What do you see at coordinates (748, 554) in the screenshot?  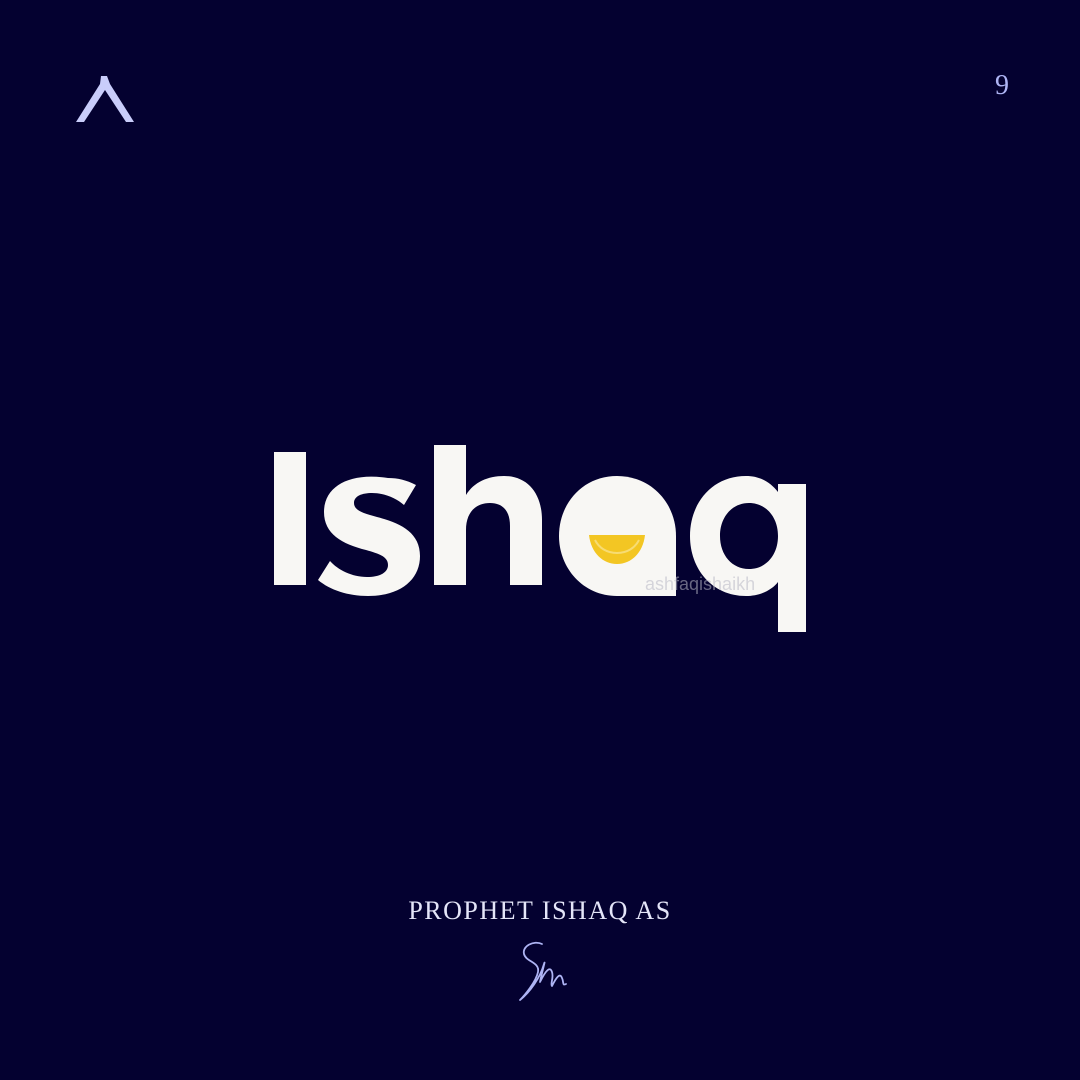 I see `letter-q` at bounding box center [748, 554].